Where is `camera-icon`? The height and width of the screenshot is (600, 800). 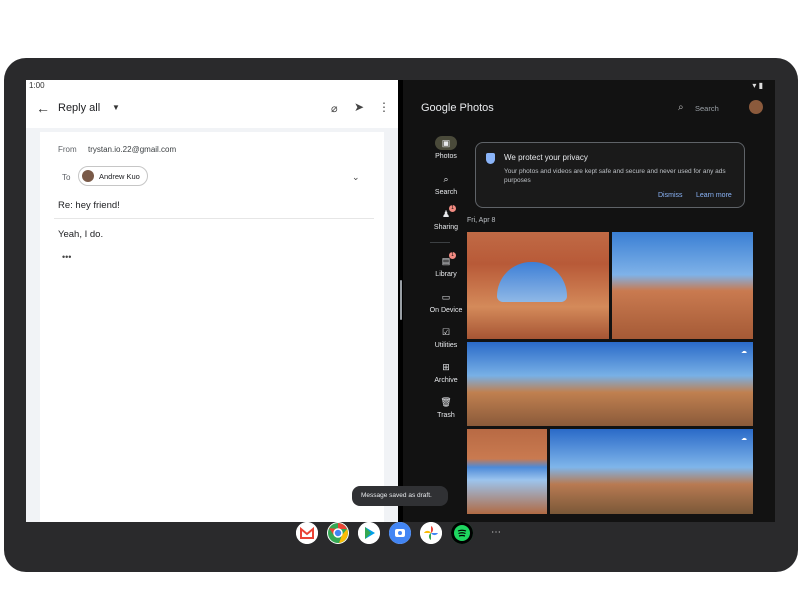
camera-icon is located at coordinates (400, 533).